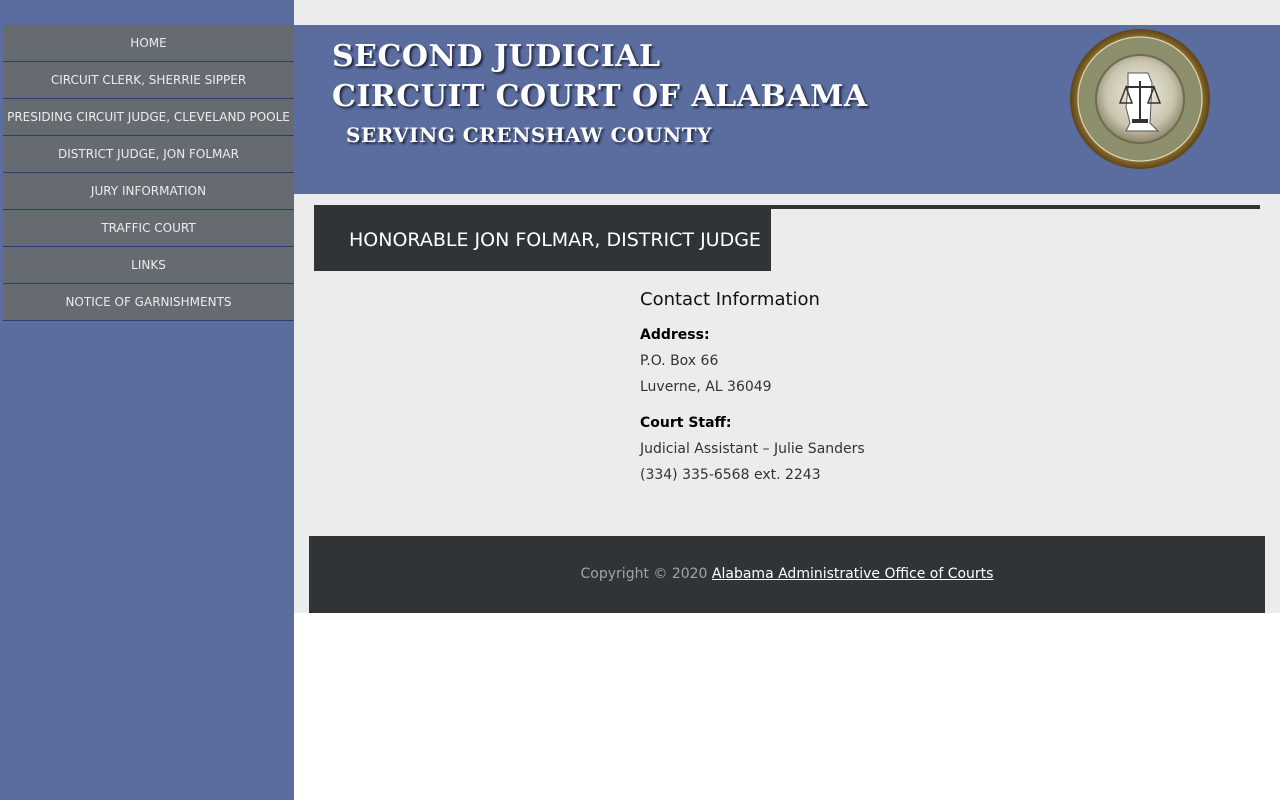 The height and width of the screenshot is (800, 1280). I want to click on banner-title-line-1: SECOND JUDICIAL, so click(496, 56).